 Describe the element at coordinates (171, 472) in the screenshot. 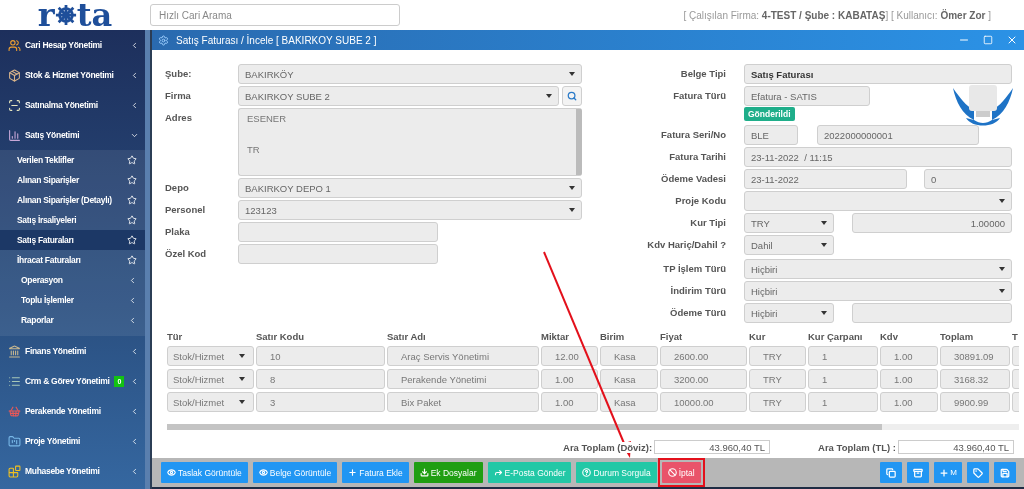

I see `eye-icon` at that location.